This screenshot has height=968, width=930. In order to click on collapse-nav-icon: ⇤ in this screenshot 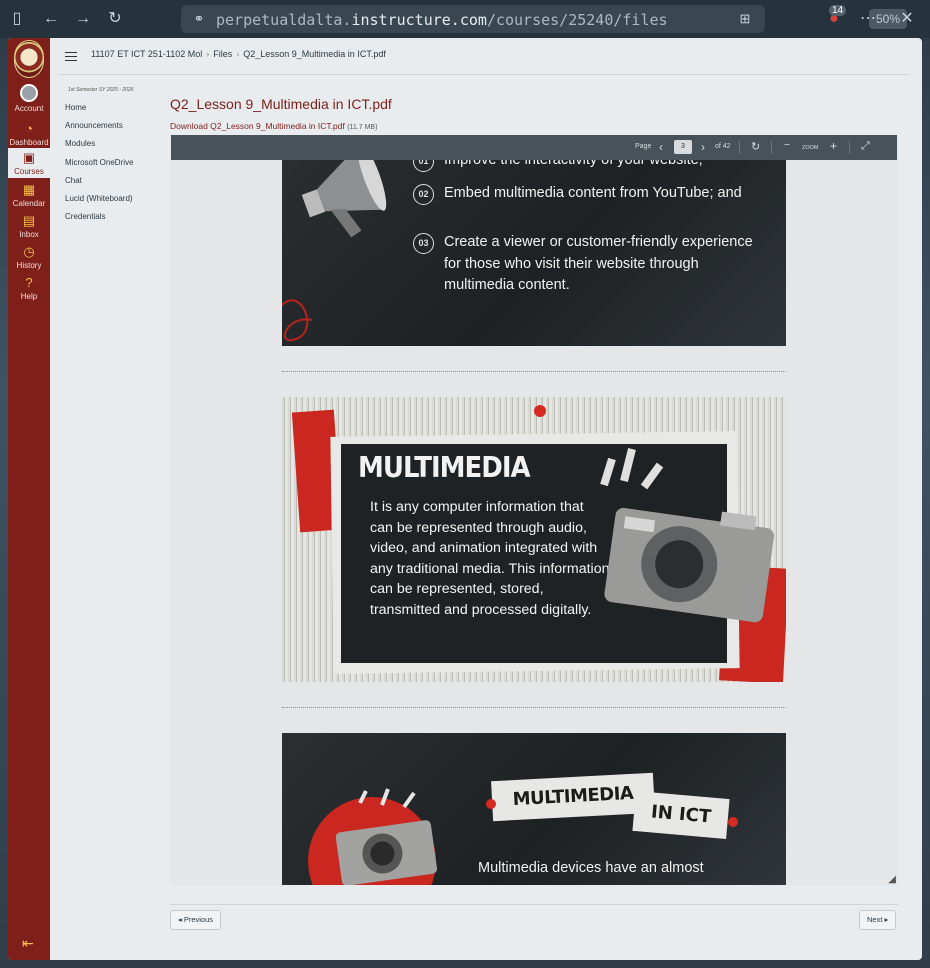, I will do `click(28, 943)`.